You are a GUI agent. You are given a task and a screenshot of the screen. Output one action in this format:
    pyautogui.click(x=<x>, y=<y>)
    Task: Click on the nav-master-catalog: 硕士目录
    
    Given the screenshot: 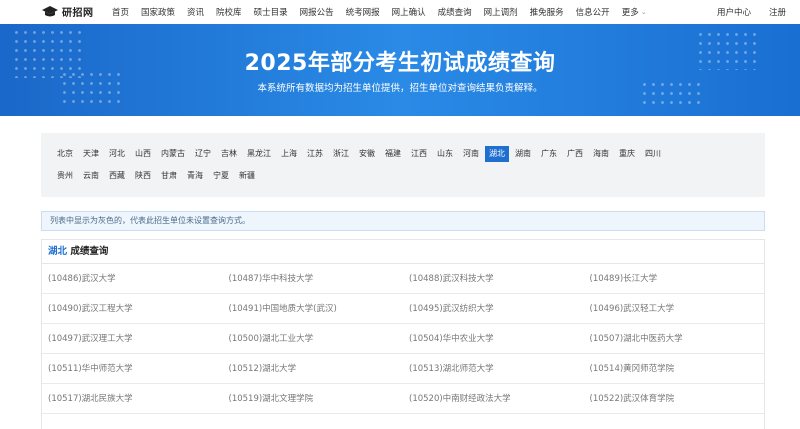 What is the action you would take?
    pyautogui.click(x=271, y=12)
    